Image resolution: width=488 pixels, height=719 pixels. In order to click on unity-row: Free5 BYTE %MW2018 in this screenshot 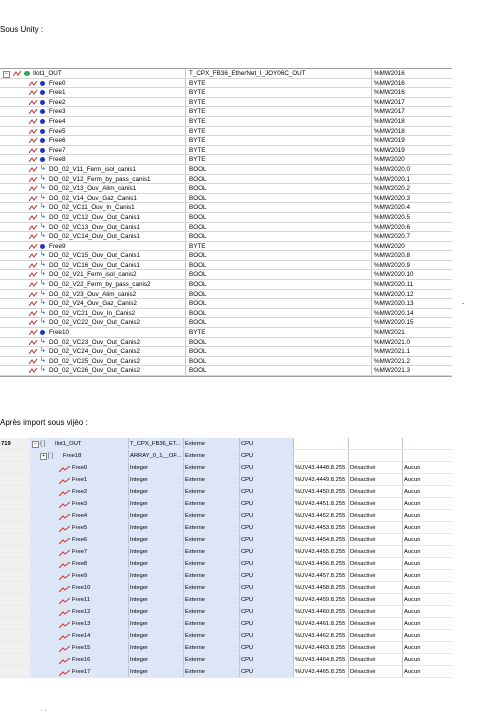, I will do `click(226, 131)`.